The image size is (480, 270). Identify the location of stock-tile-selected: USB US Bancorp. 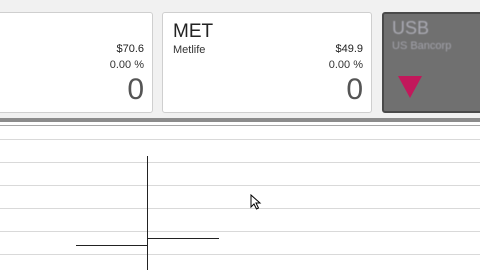
(431, 62).